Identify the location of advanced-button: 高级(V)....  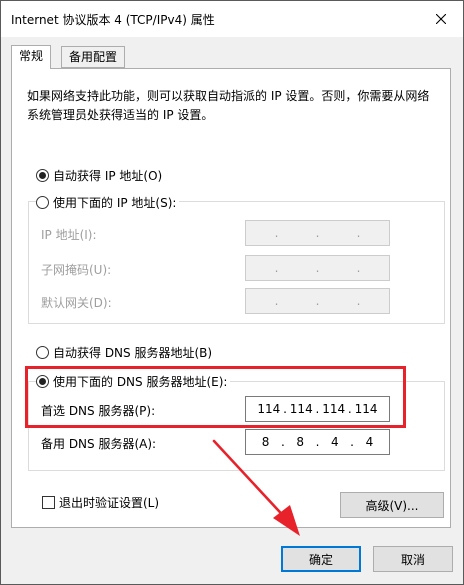
(392, 505).